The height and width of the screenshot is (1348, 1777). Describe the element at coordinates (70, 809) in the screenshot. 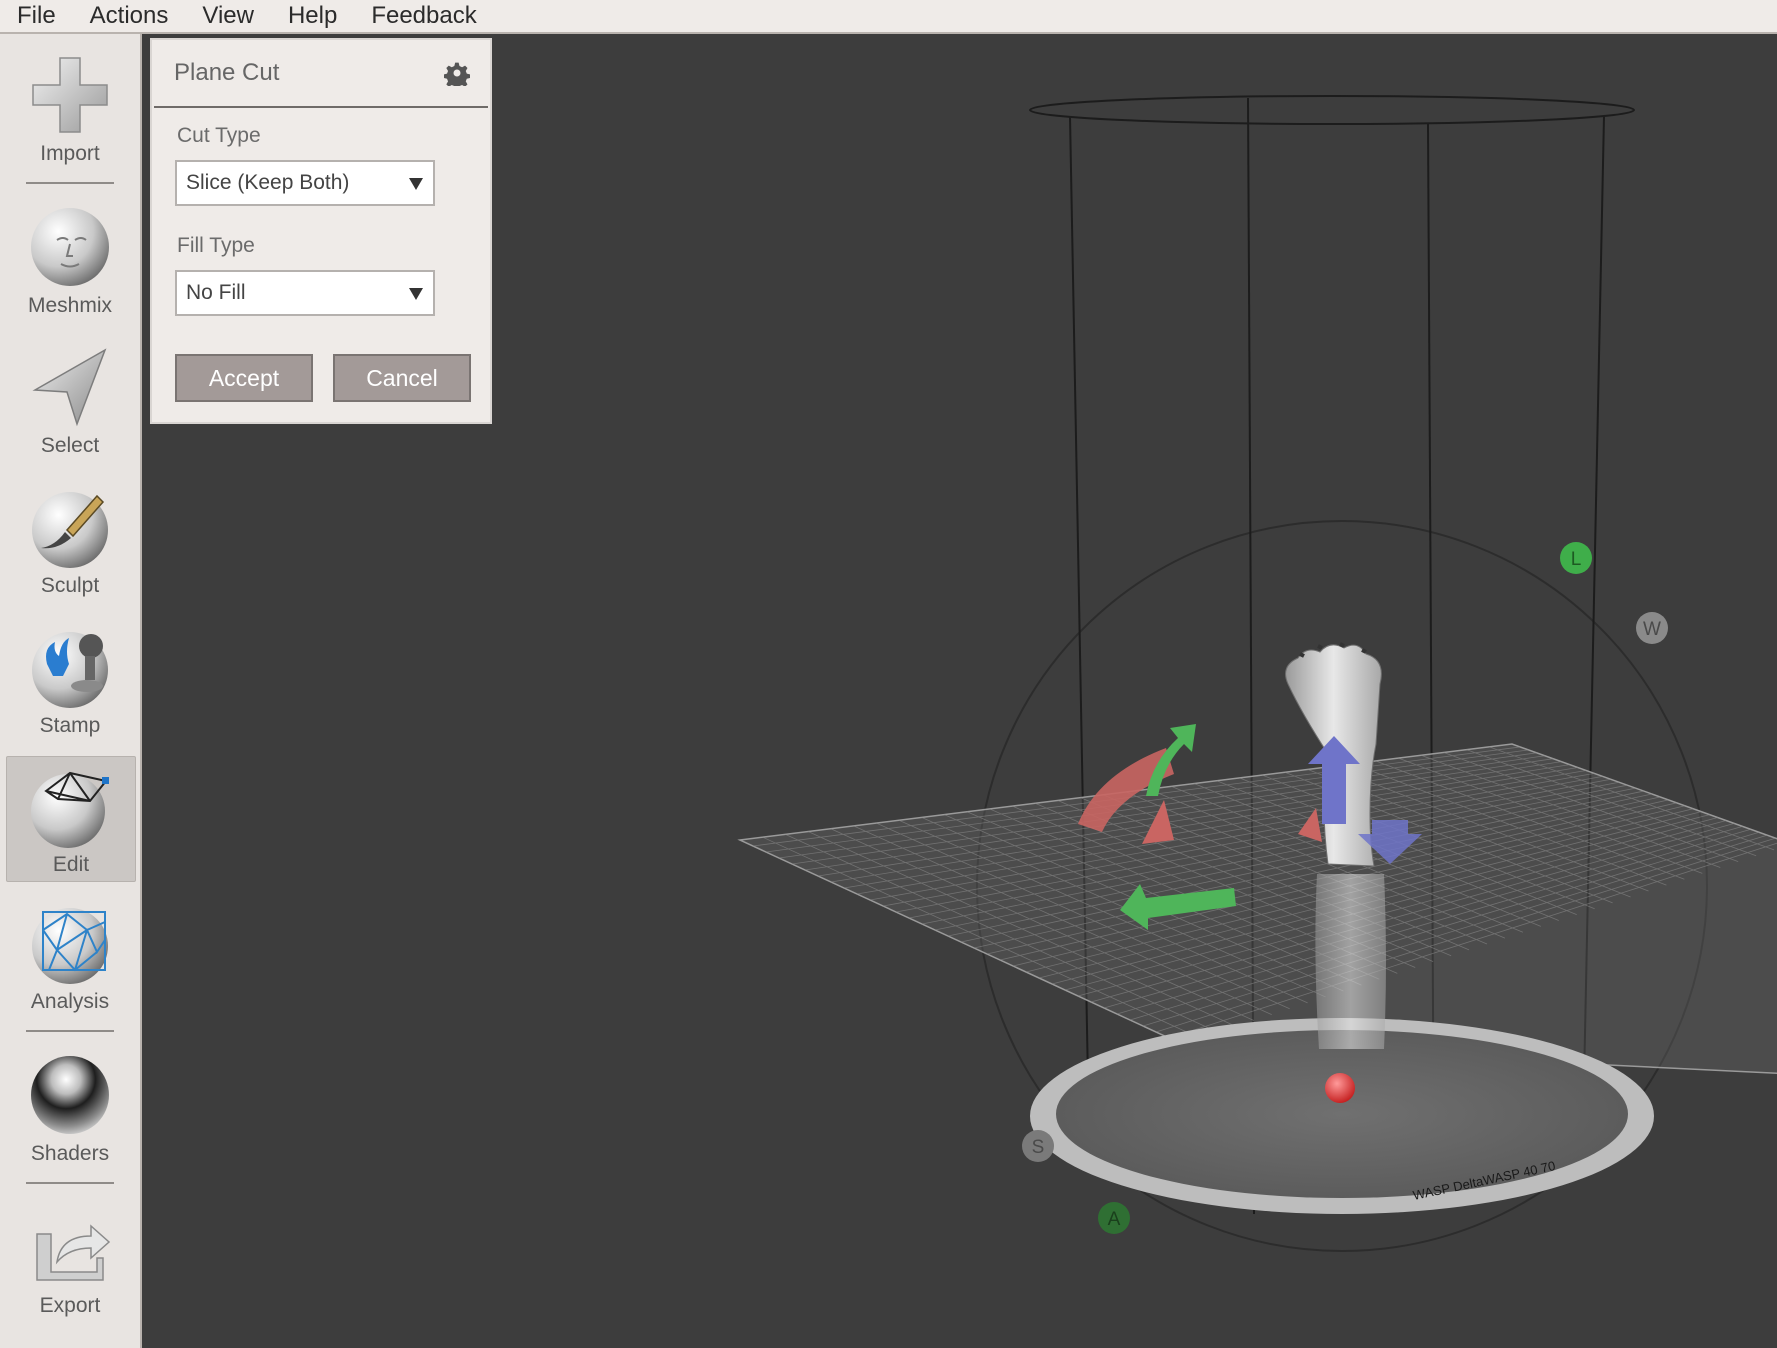

I see `wireframe-sphere-icon` at that location.